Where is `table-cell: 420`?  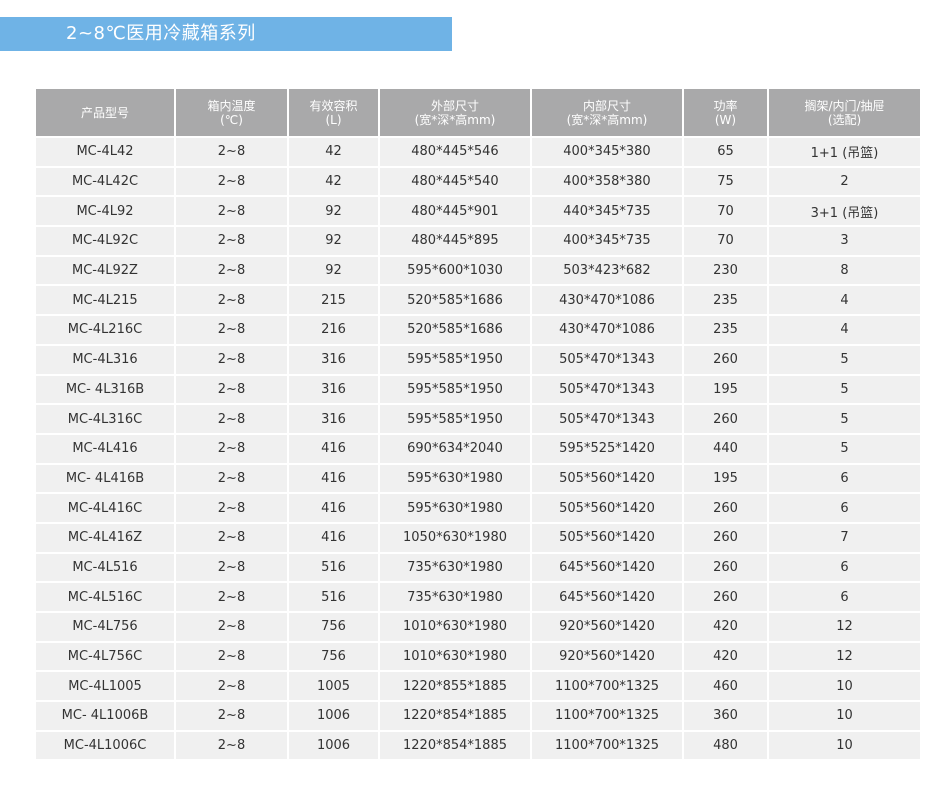 table-cell: 420 is located at coordinates (725, 627).